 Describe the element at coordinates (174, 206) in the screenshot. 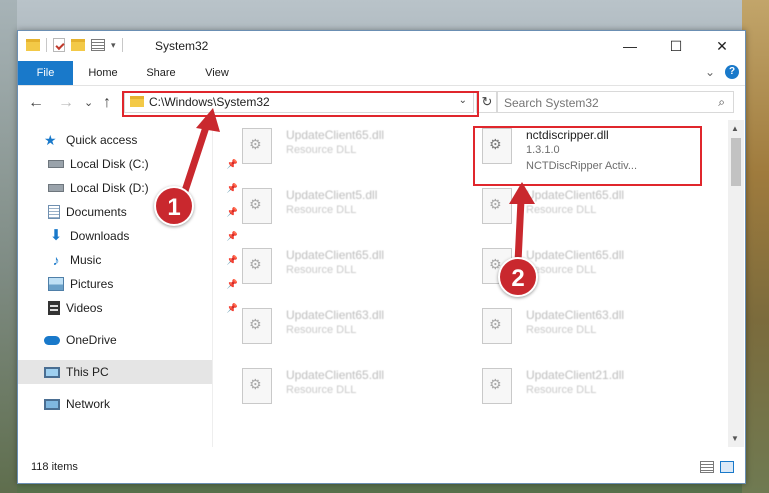

I see `step-1-badge: 1` at that location.